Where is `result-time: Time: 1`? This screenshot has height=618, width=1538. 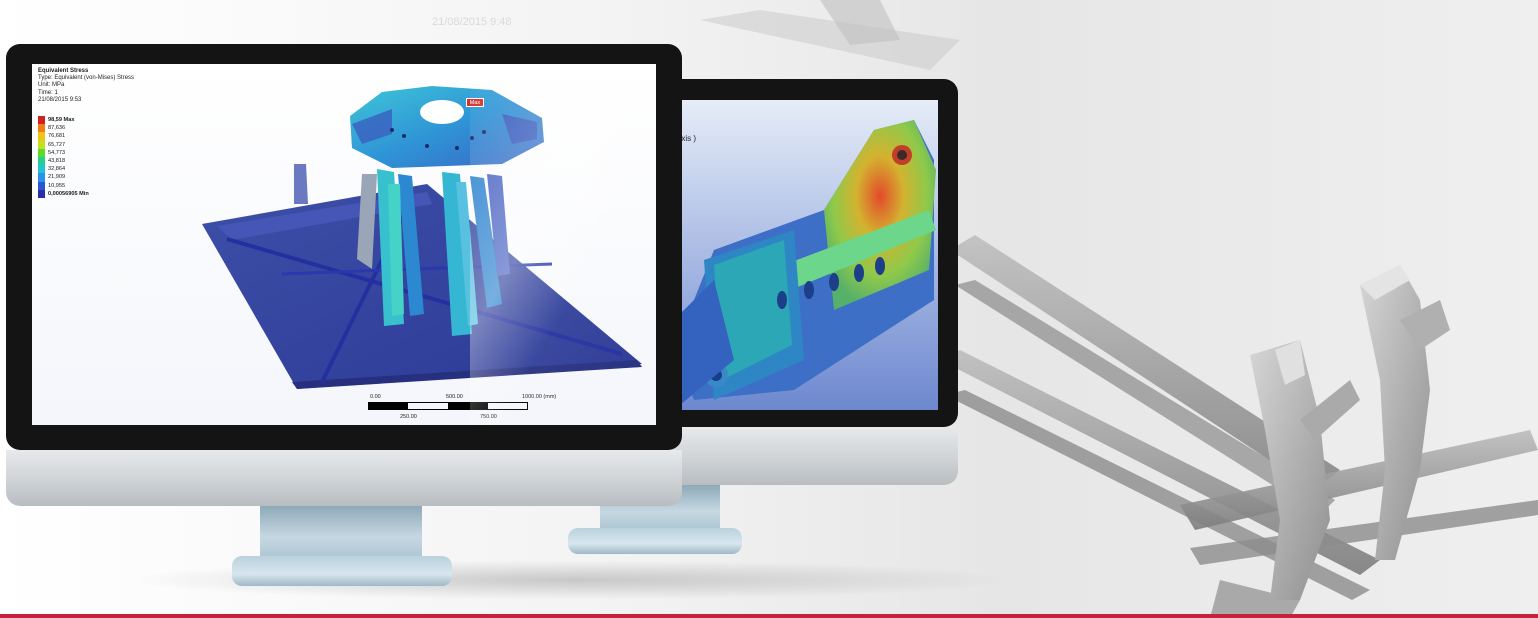
result-time: Time: 1 is located at coordinates (48, 92).